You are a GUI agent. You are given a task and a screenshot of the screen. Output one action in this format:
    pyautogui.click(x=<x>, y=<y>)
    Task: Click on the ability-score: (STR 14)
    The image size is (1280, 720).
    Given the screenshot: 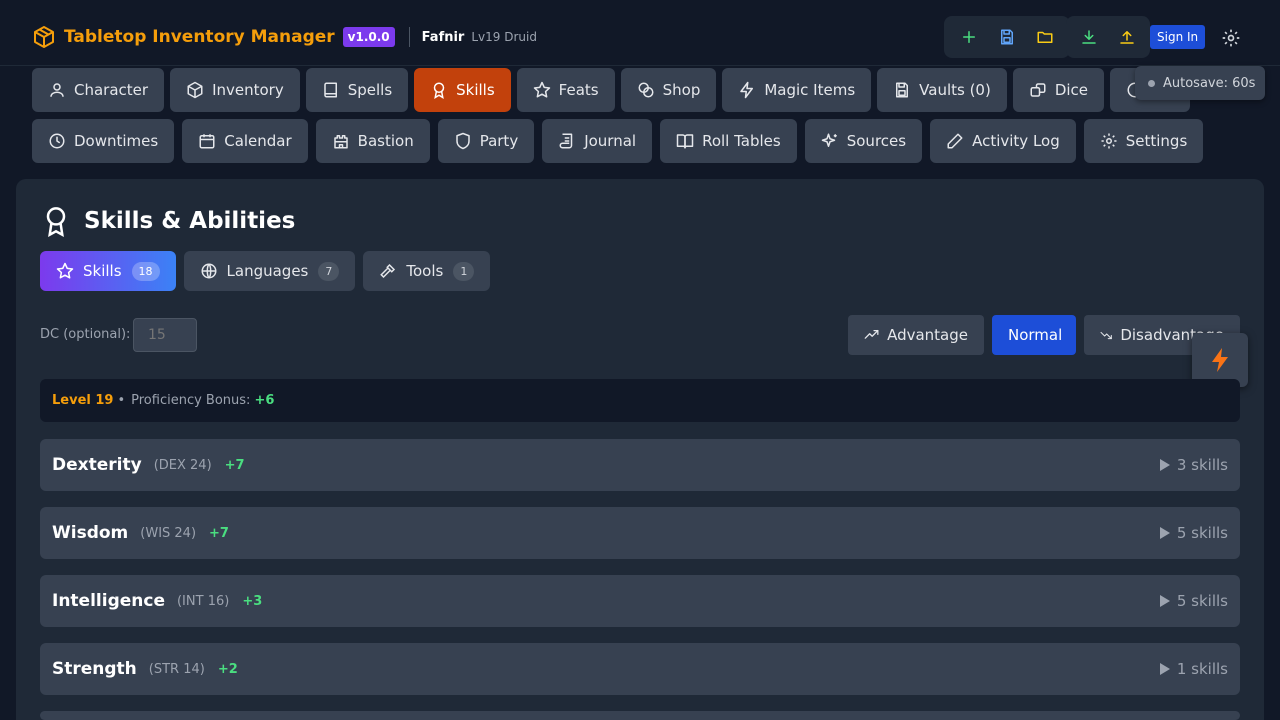 What is the action you would take?
    pyautogui.click(x=176, y=669)
    